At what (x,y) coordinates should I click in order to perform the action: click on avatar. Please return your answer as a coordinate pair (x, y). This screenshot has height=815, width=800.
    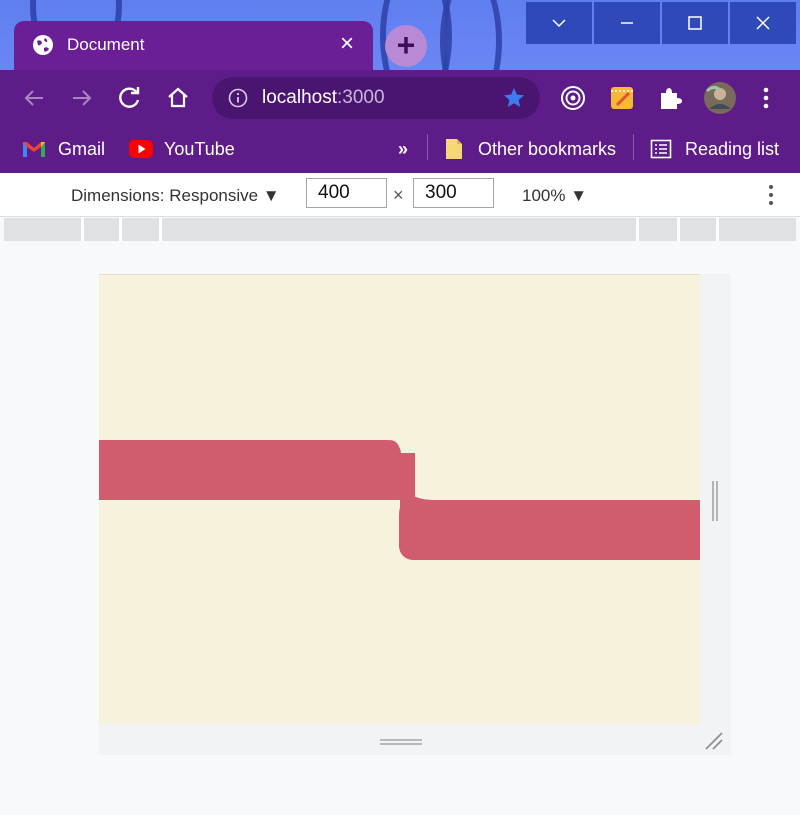
    Looking at the image, I should click on (720, 98).